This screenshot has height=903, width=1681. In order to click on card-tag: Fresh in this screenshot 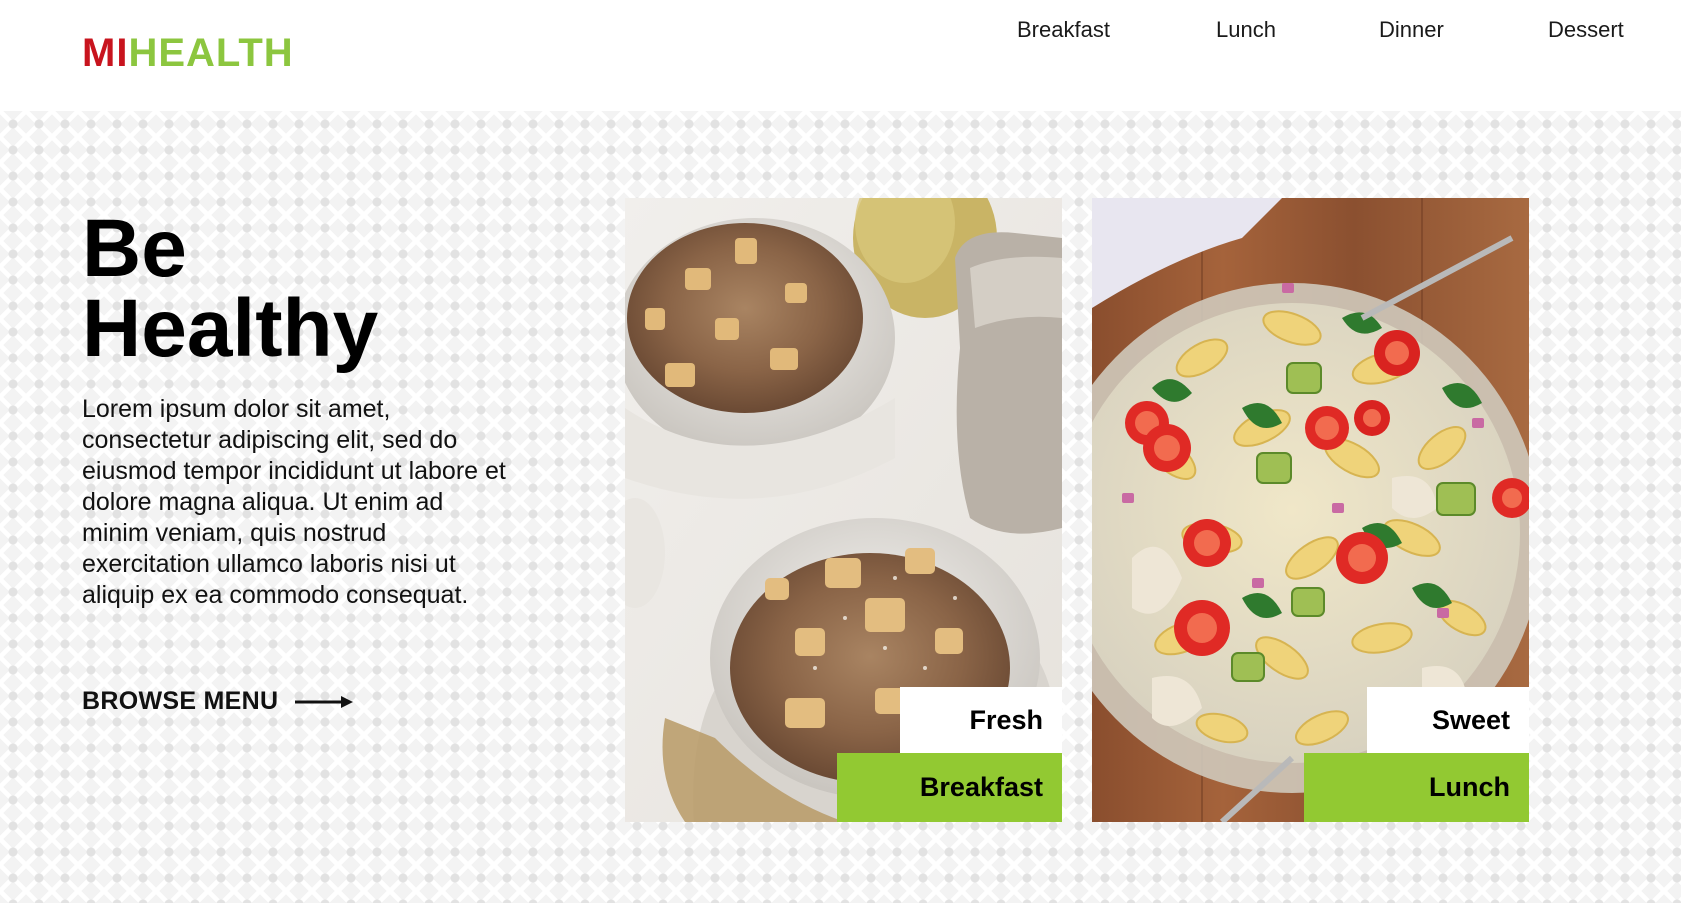, I will do `click(981, 720)`.